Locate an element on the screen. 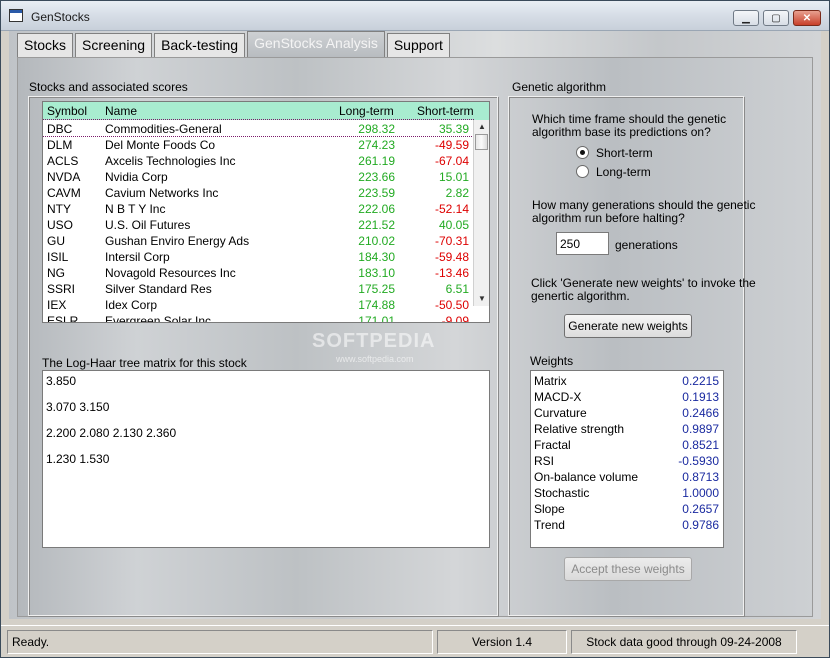  cell-long-term: 261.19 is located at coordinates (376, 161).